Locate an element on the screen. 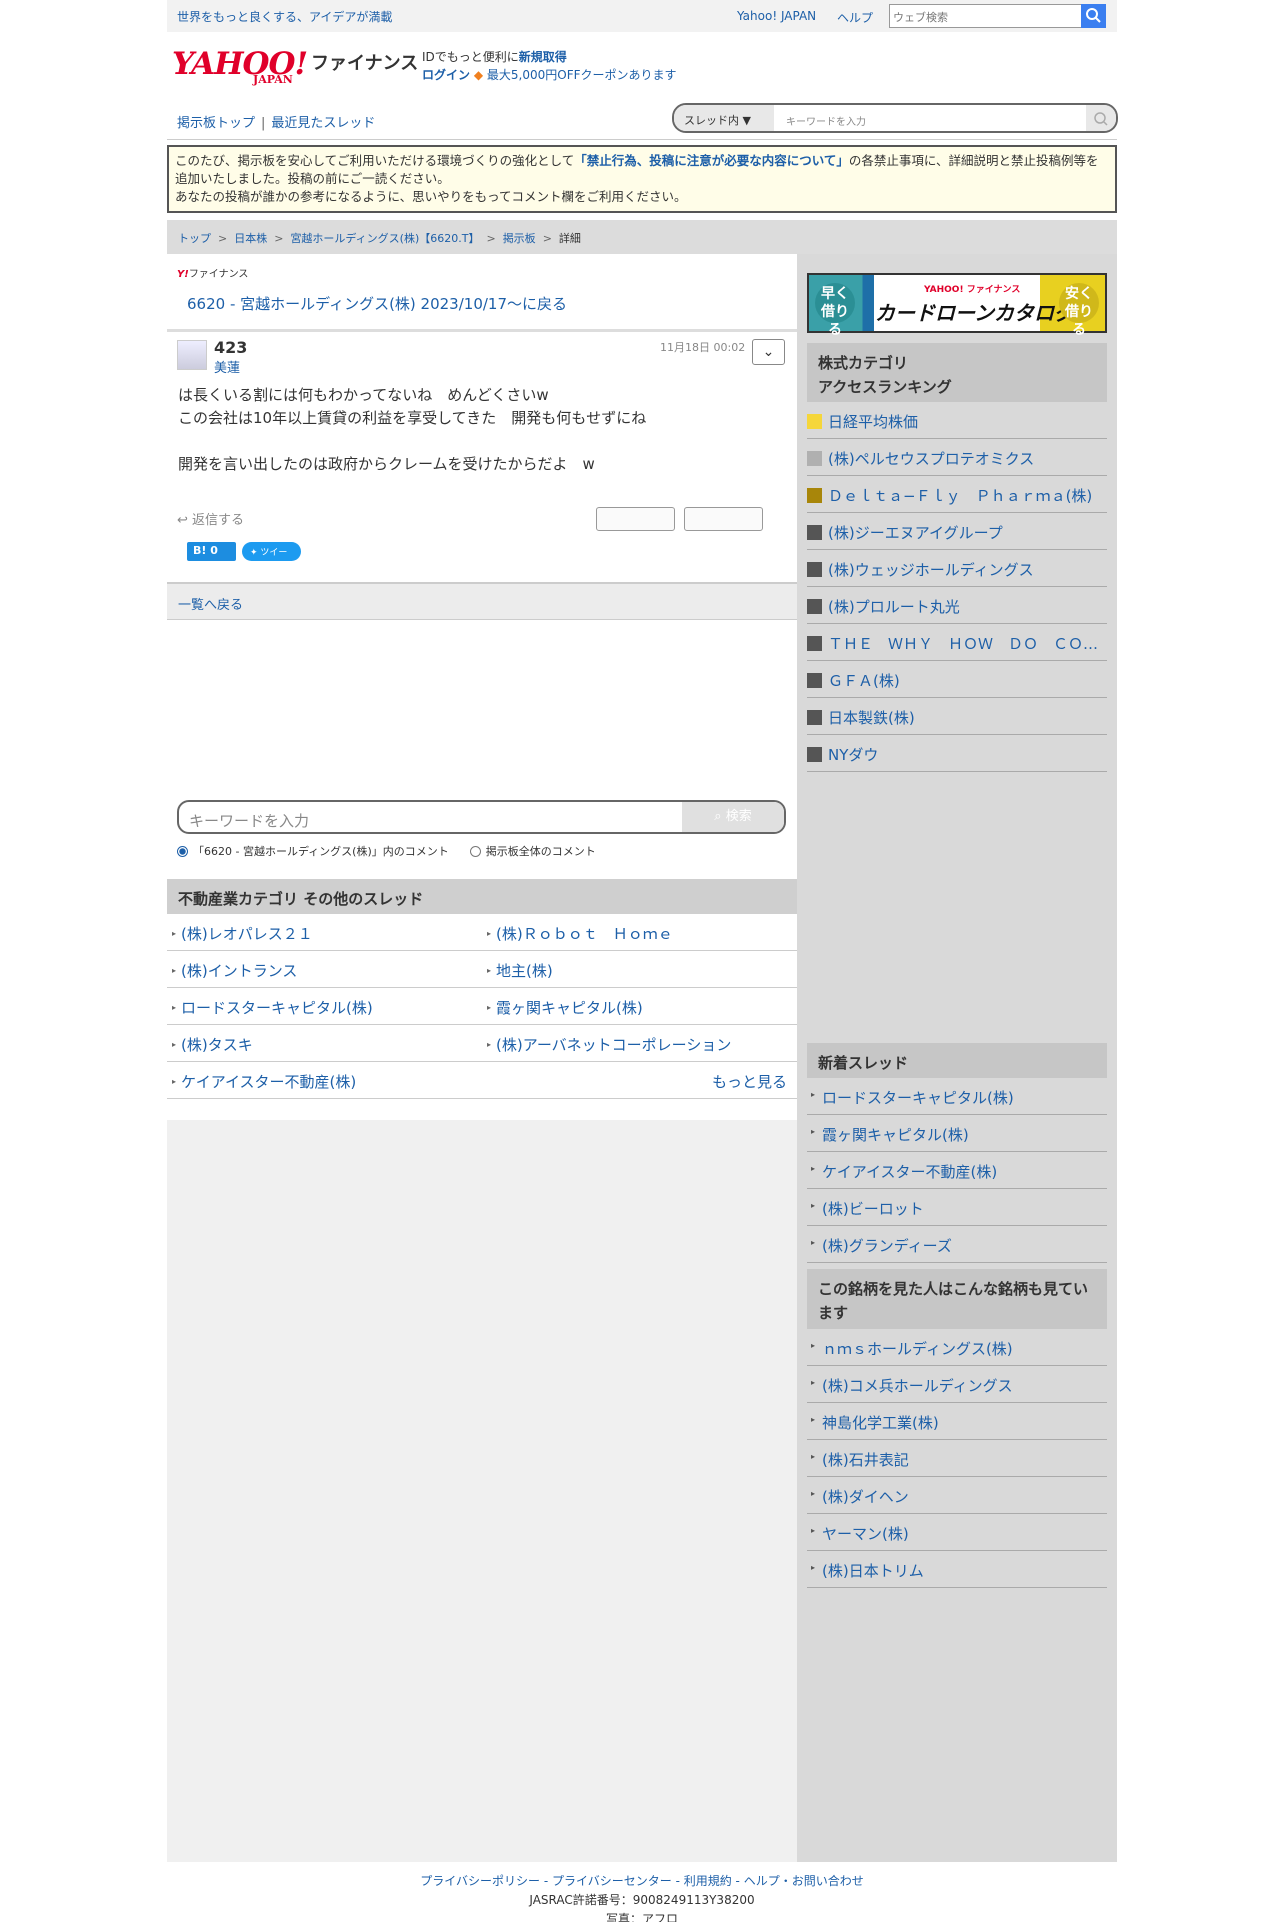 This screenshot has width=1284, height=1922. list-item: (株)イントランス 地主(株) is located at coordinates (482, 969).